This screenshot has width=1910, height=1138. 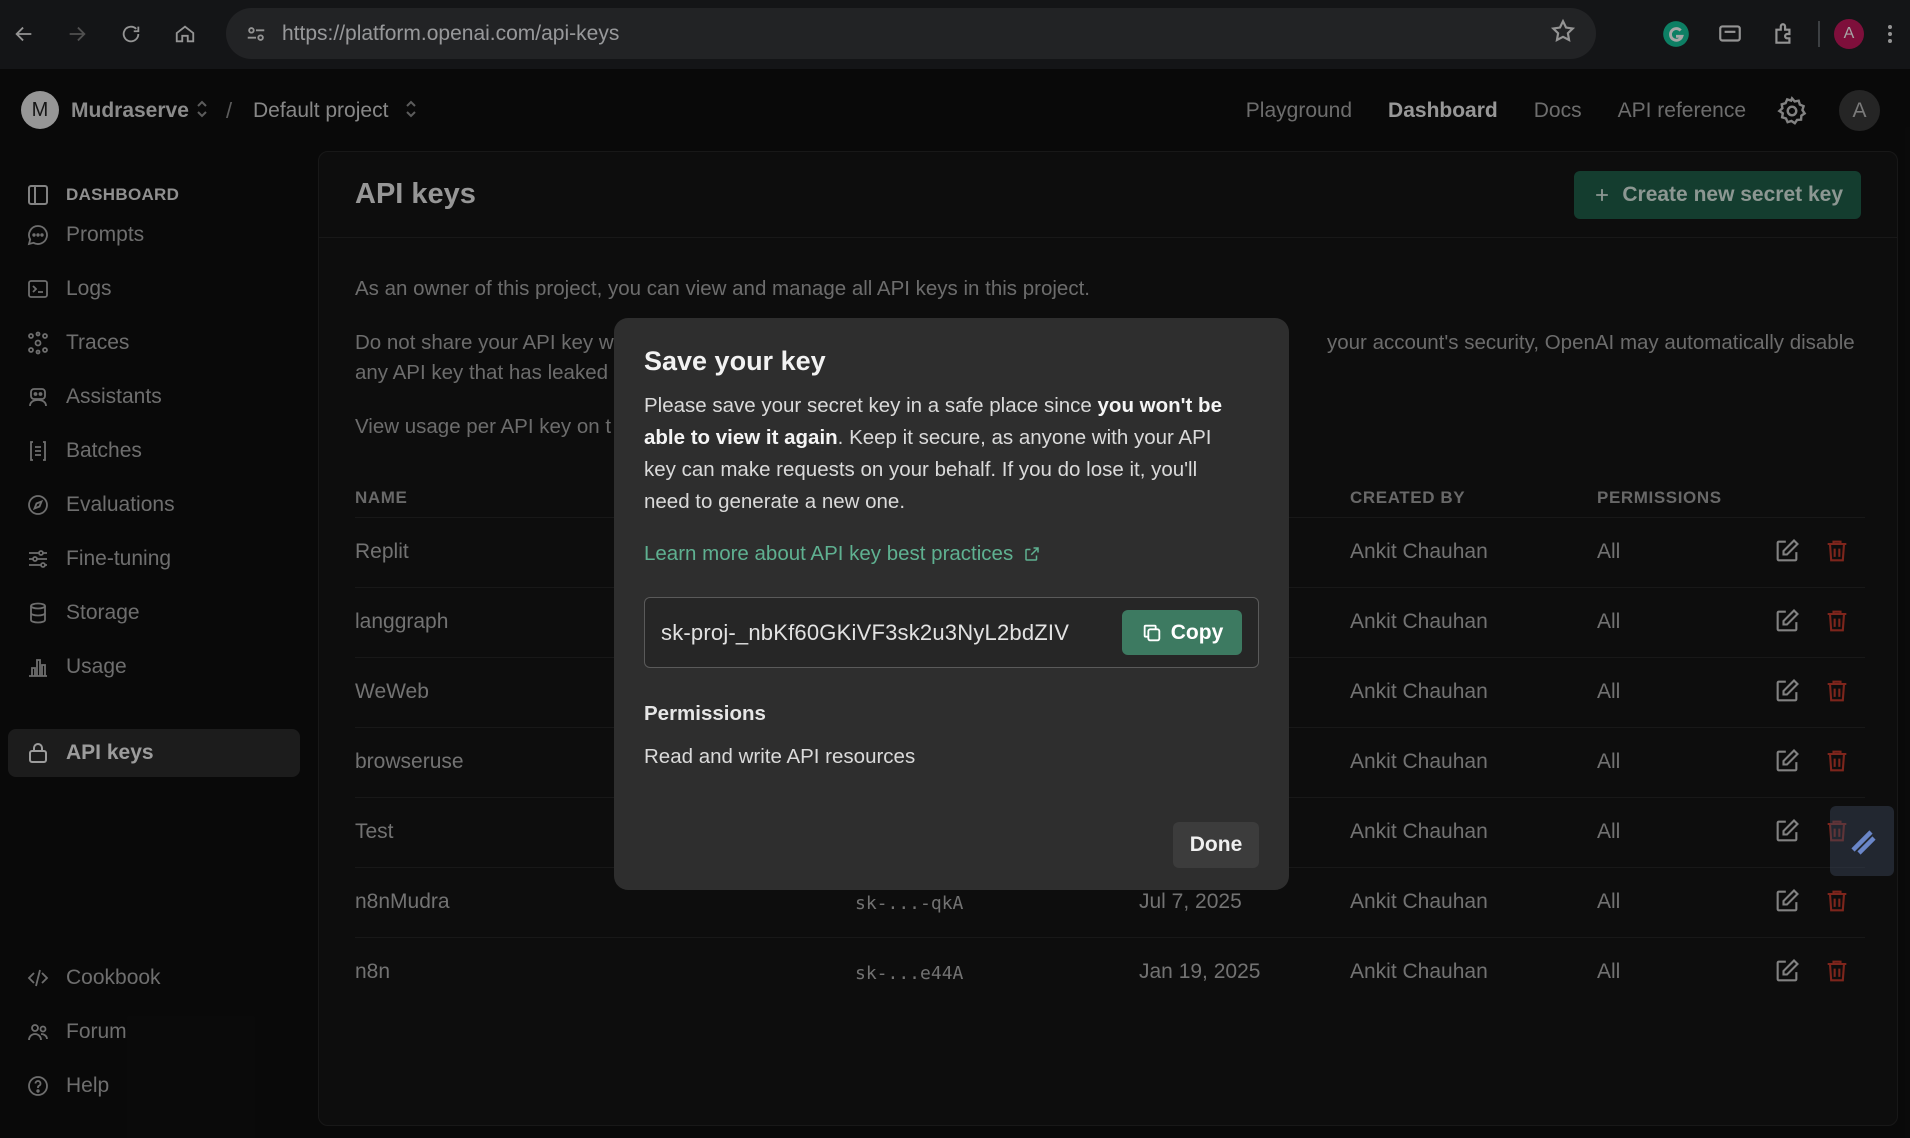 I want to click on learn-more-link: Learn more about API key best practices, so click(x=842, y=554).